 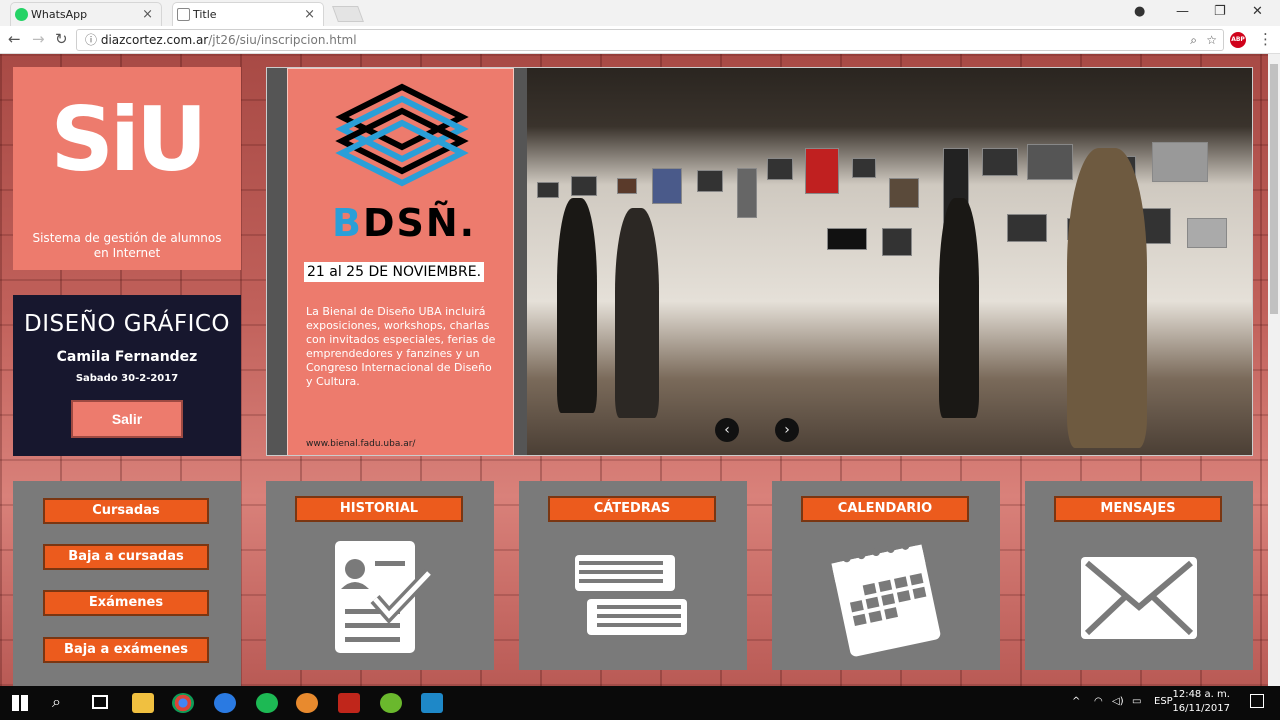 I want to click on new-tab-button, so click(x=348, y=14).